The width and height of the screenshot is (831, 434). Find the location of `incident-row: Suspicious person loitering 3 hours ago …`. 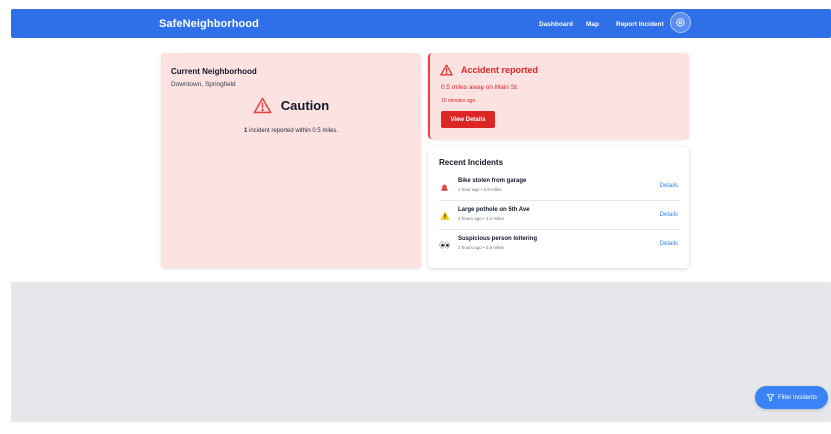

incident-row: Suspicious person loitering 3 hours ago … is located at coordinates (559, 246).